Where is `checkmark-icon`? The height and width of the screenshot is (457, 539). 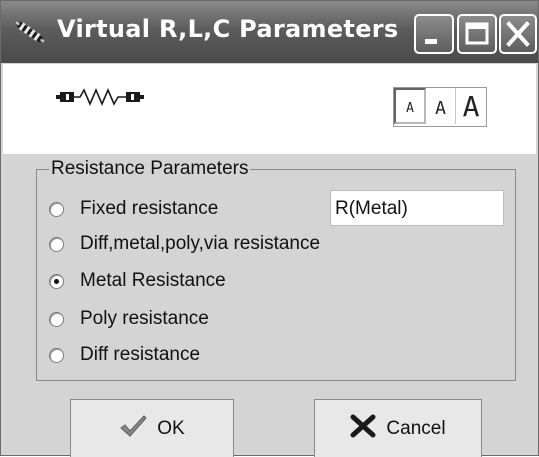
checkmark-icon is located at coordinates (138, 429).